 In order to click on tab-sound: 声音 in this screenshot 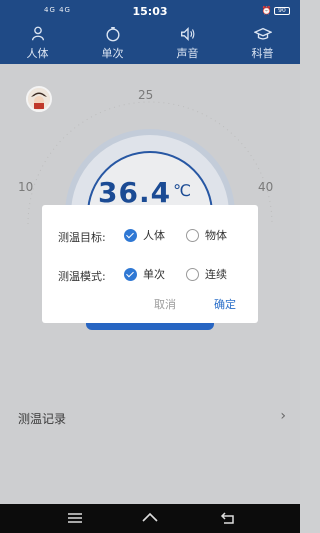, I will do `click(187, 43)`.